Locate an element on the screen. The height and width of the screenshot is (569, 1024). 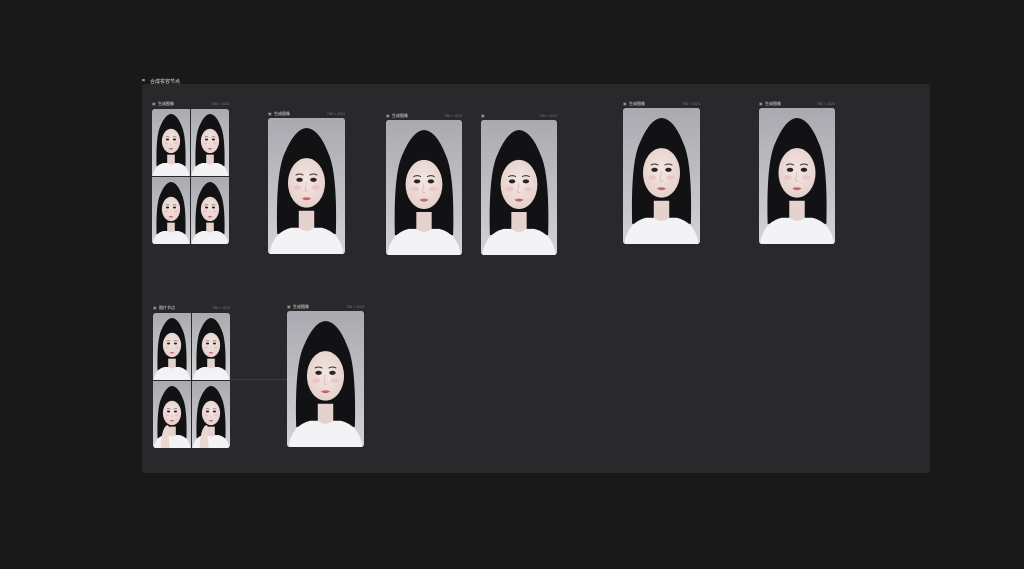
node-title: 图片节点 is located at coordinates (167, 307).